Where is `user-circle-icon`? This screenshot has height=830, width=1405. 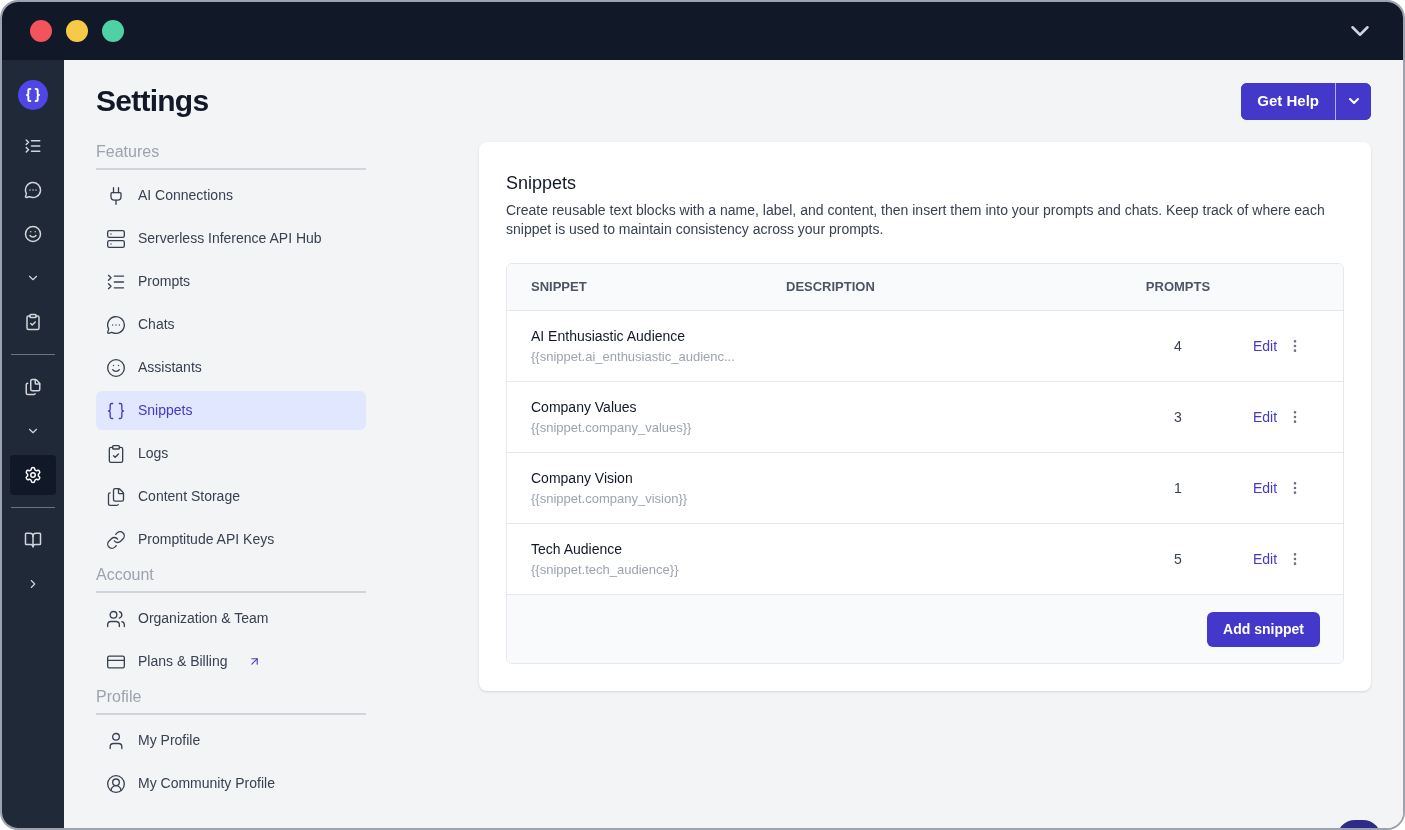 user-circle-icon is located at coordinates (116, 783).